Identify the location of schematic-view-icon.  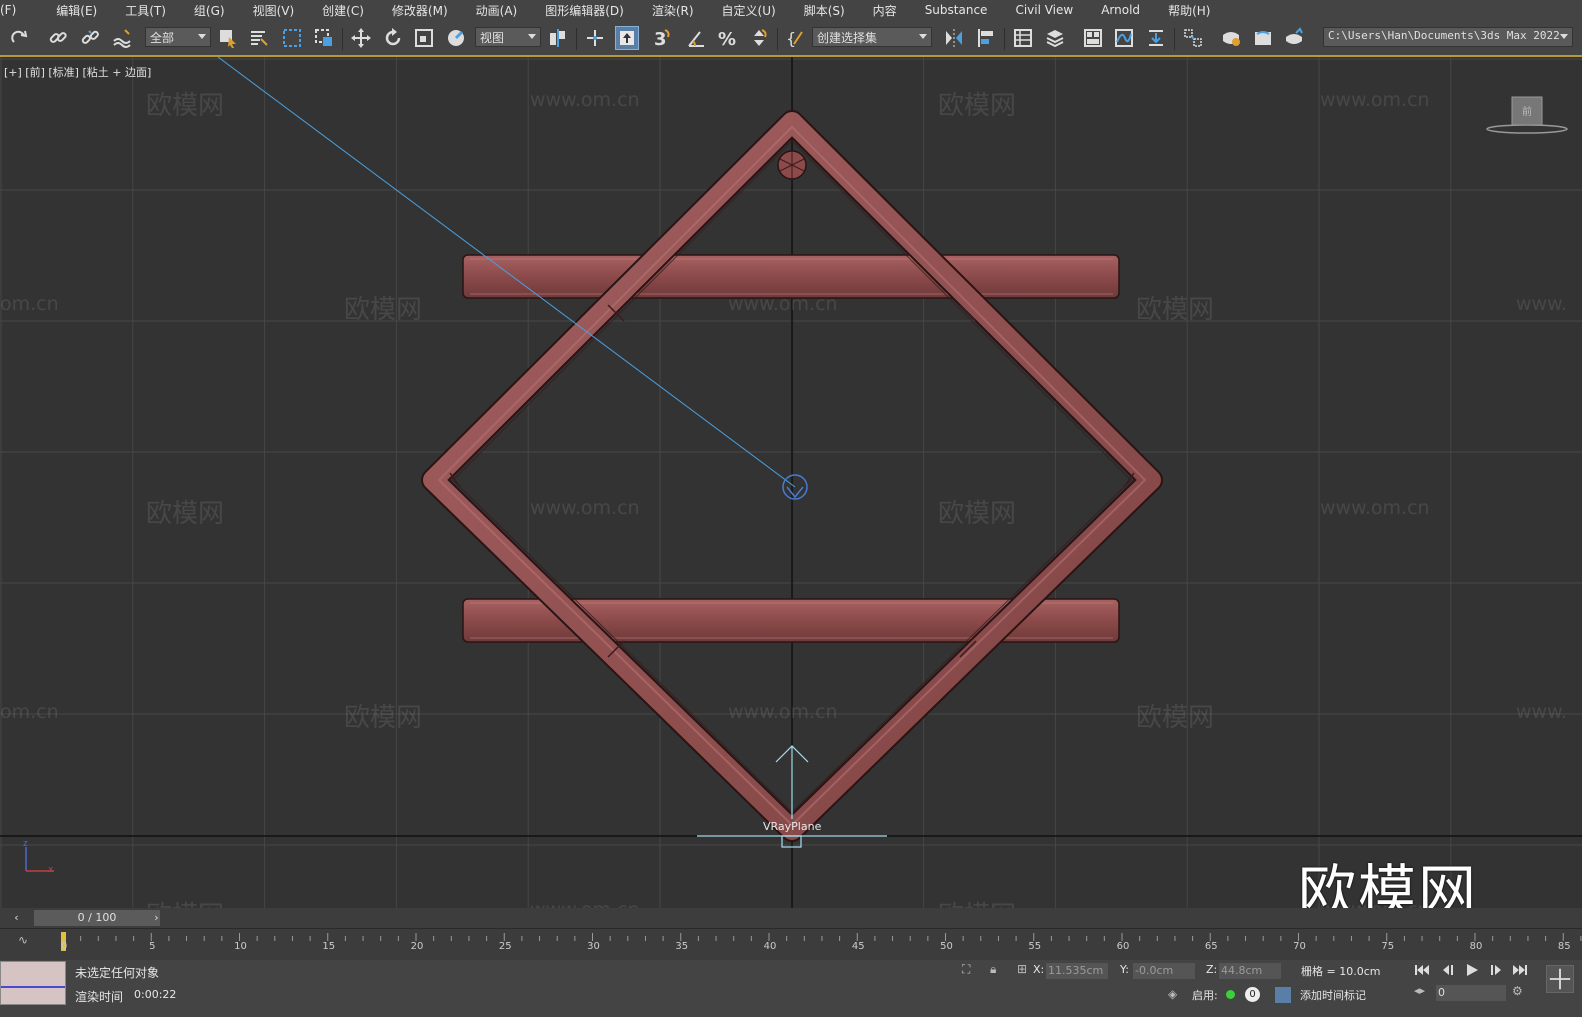
(1156, 38).